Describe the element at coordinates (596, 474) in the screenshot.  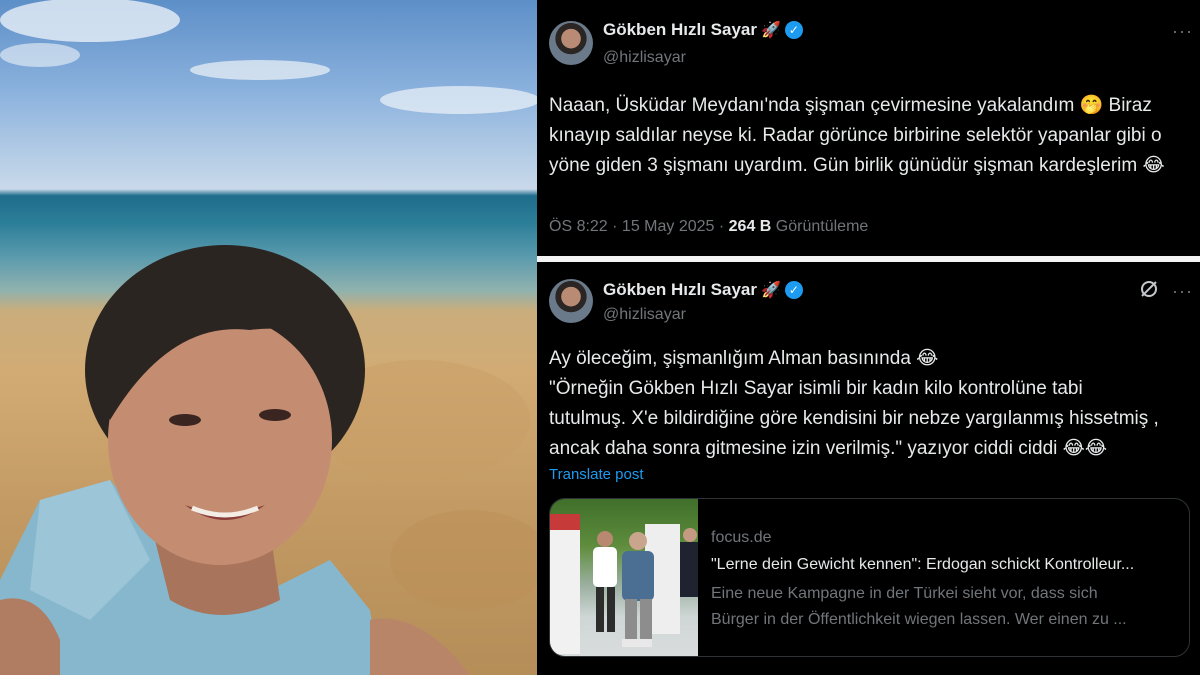
I see `translate-post-link: Translate post` at that location.